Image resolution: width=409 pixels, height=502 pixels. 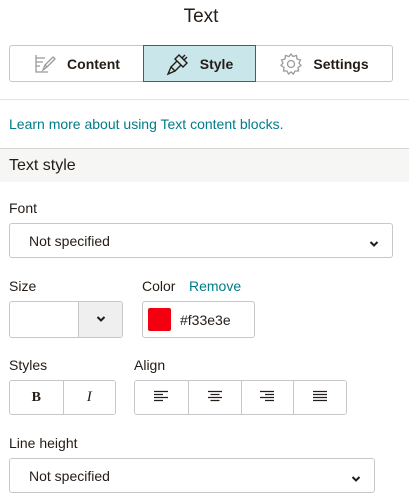 I want to click on align-center-icon, so click(x=214, y=398).